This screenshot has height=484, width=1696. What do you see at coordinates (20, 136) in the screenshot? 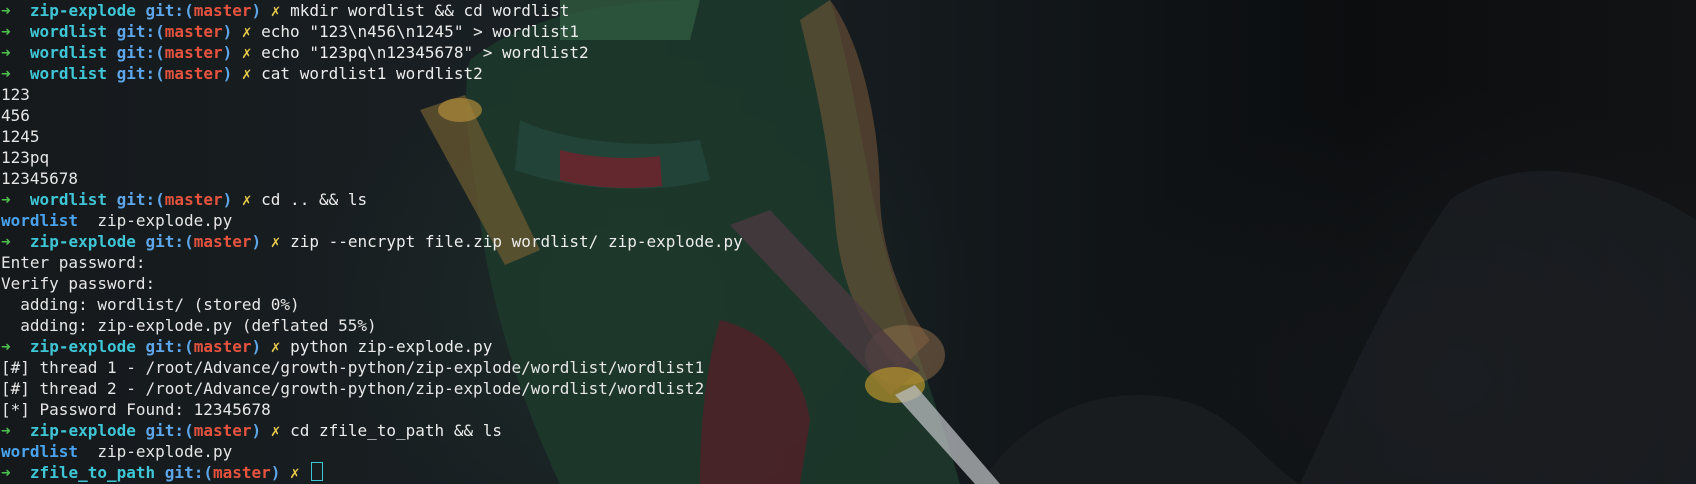
I see `output-text: 1245` at bounding box center [20, 136].